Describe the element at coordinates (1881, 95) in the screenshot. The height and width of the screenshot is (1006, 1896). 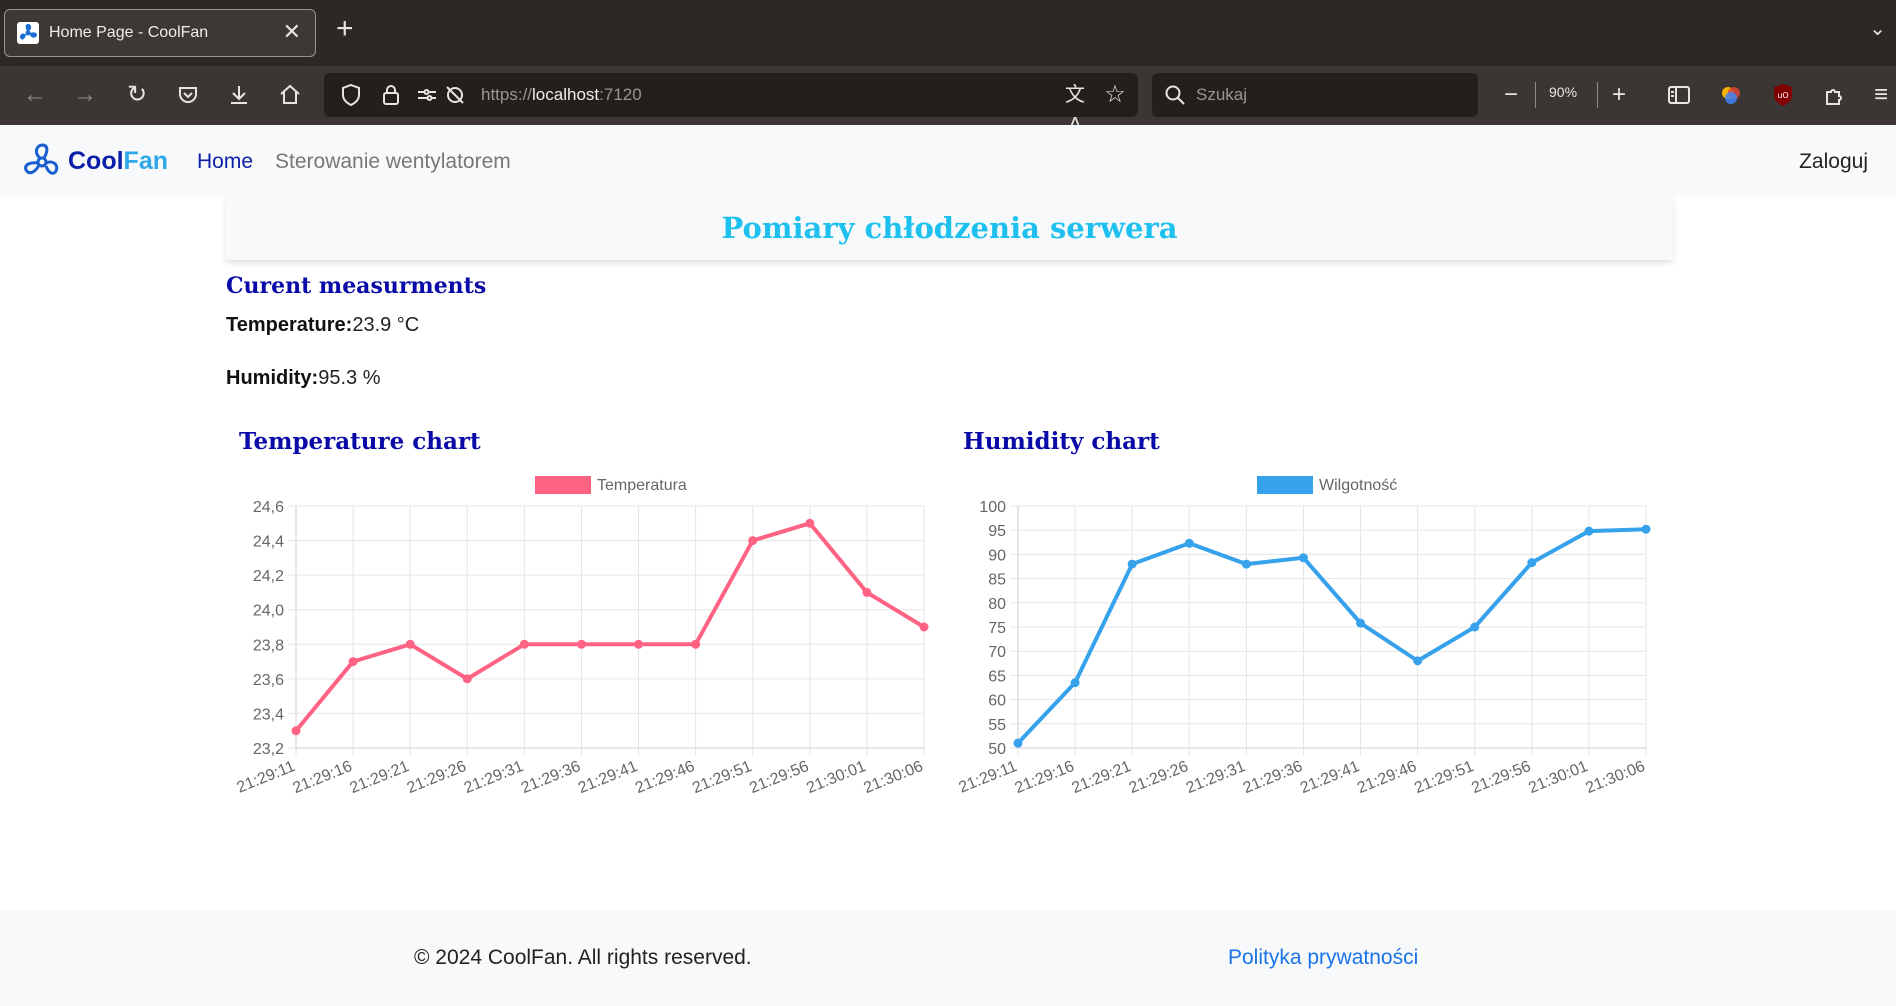
I see `menu-icon: ≡` at that location.